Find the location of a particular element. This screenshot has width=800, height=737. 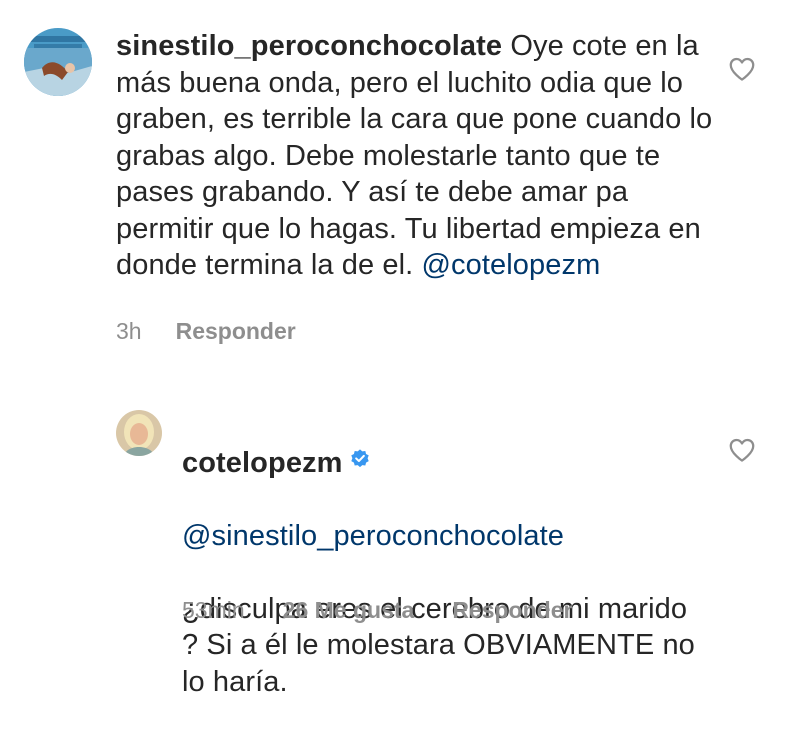

avatar-sinestilo is located at coordinates (58, 62).